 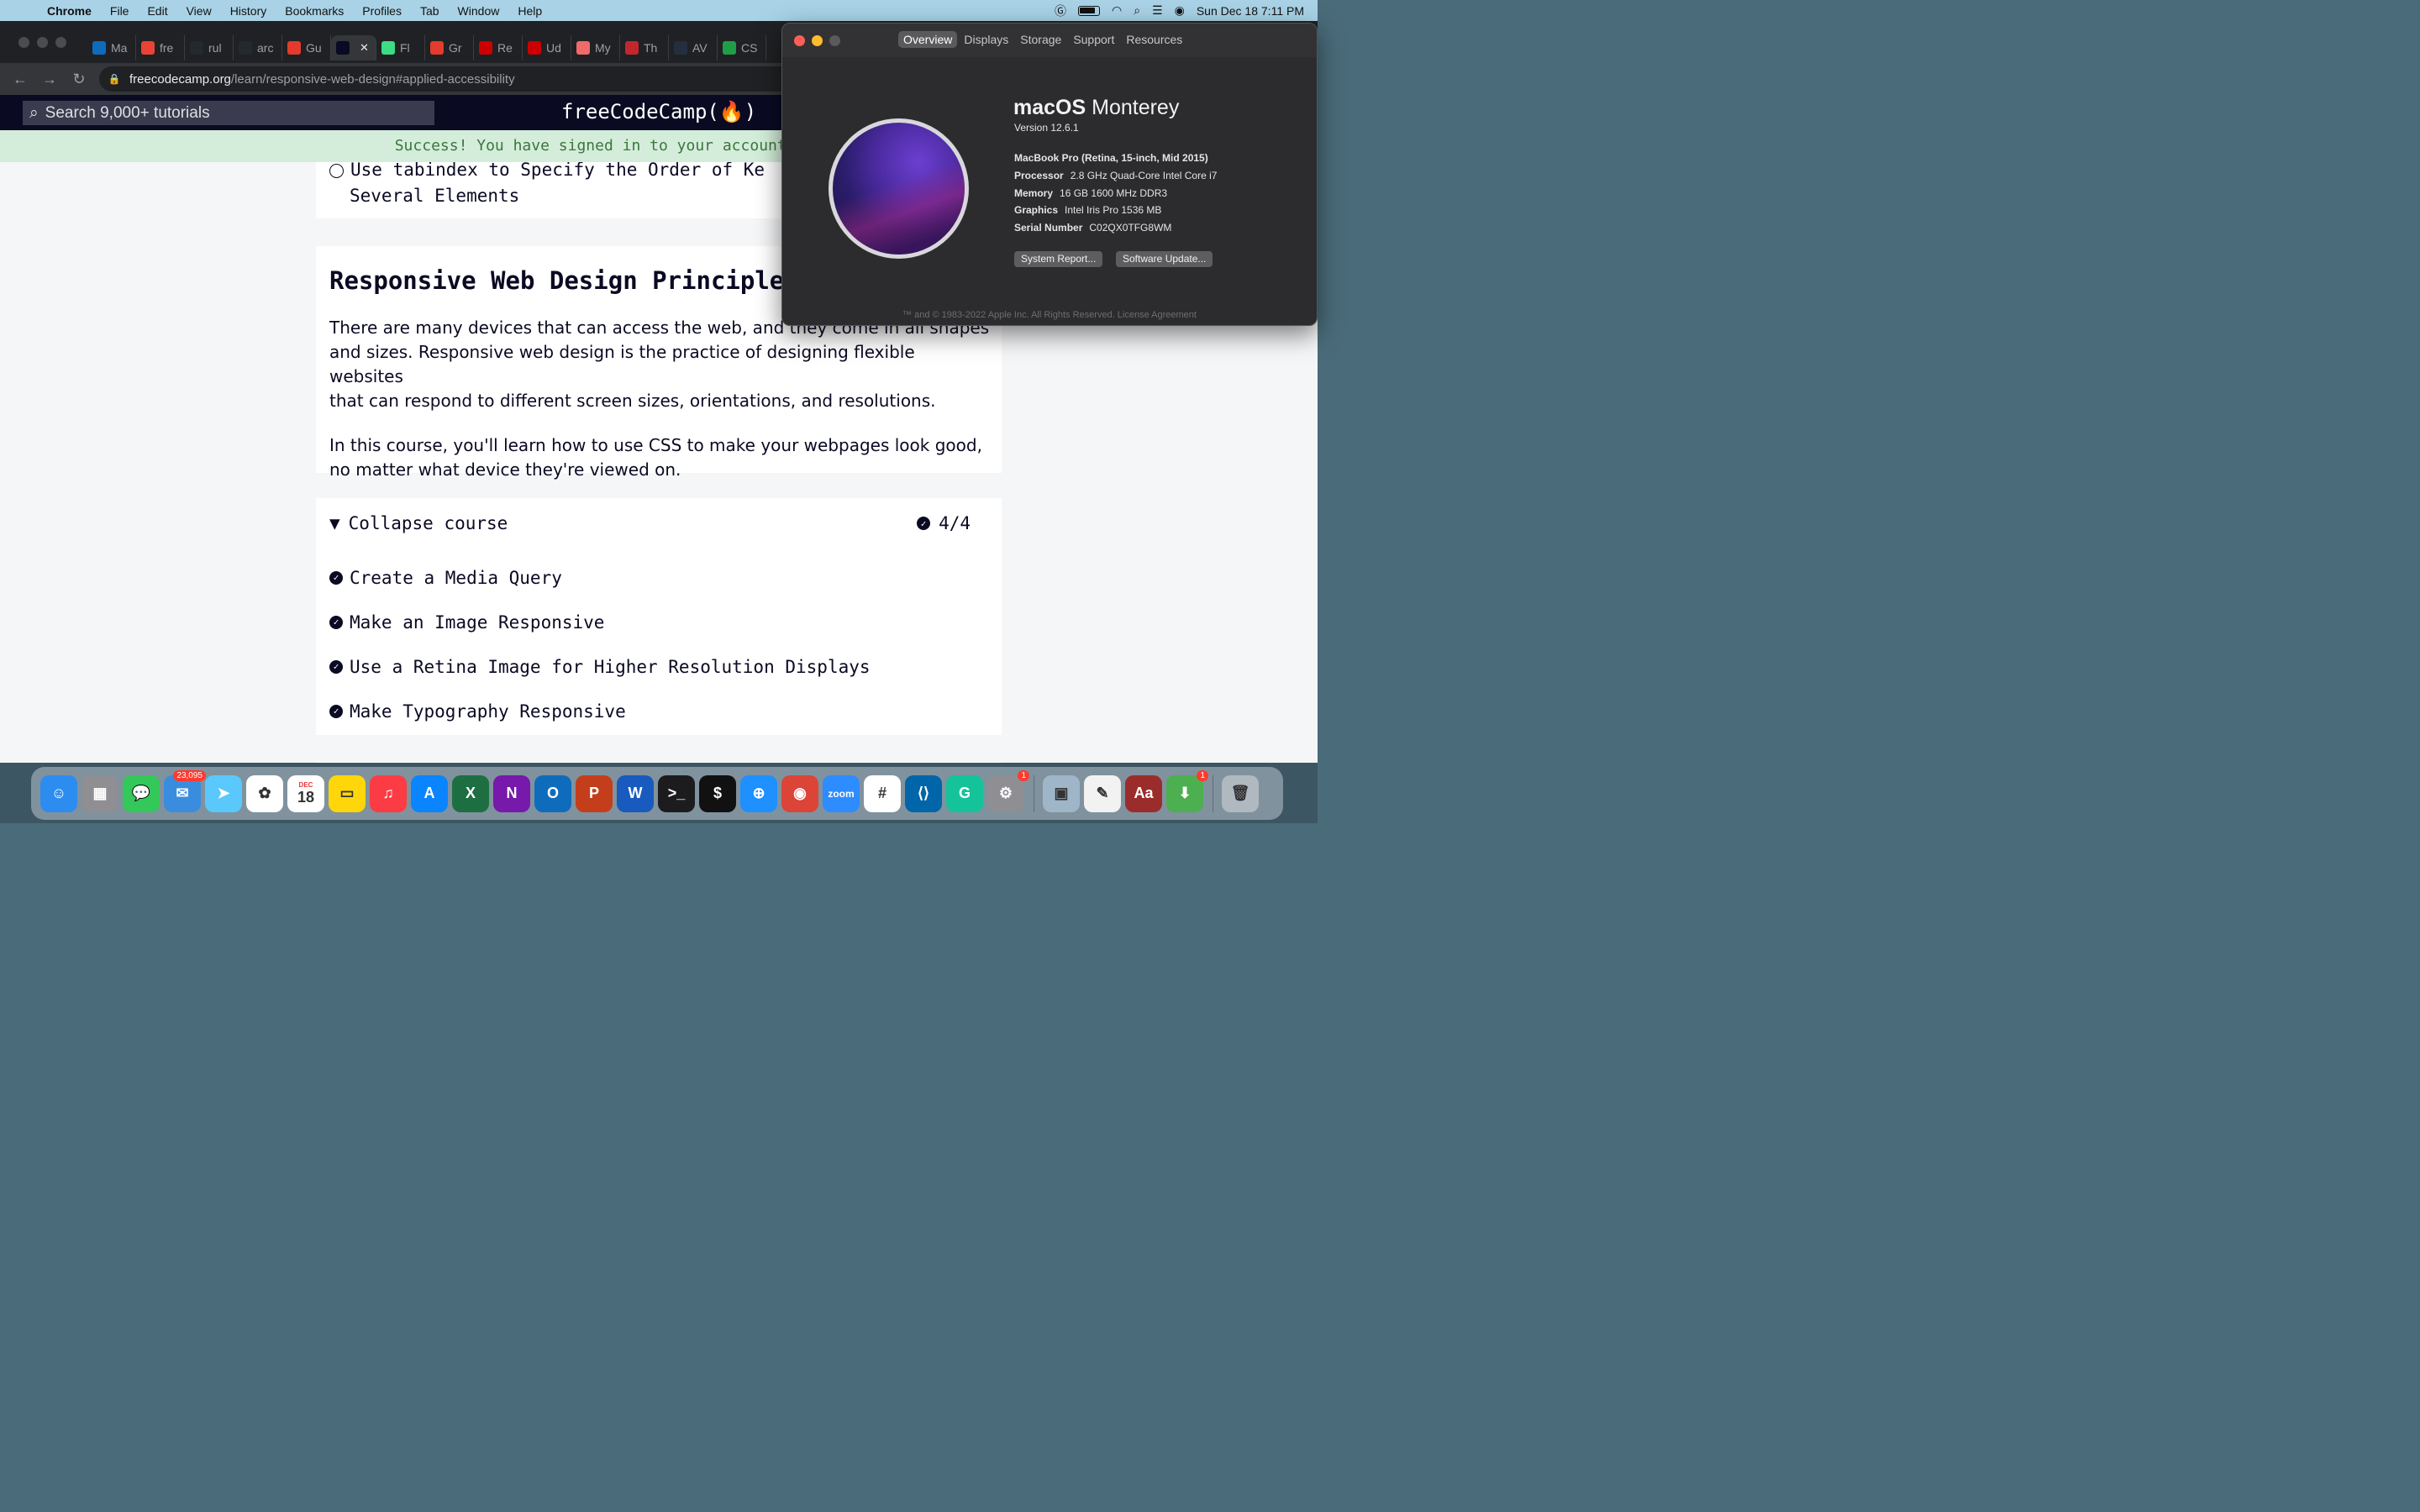 What do you see at coordinates (429, 793) in the screenshot?
I see `app-store-icon: A` at bounding box center [429, 793].